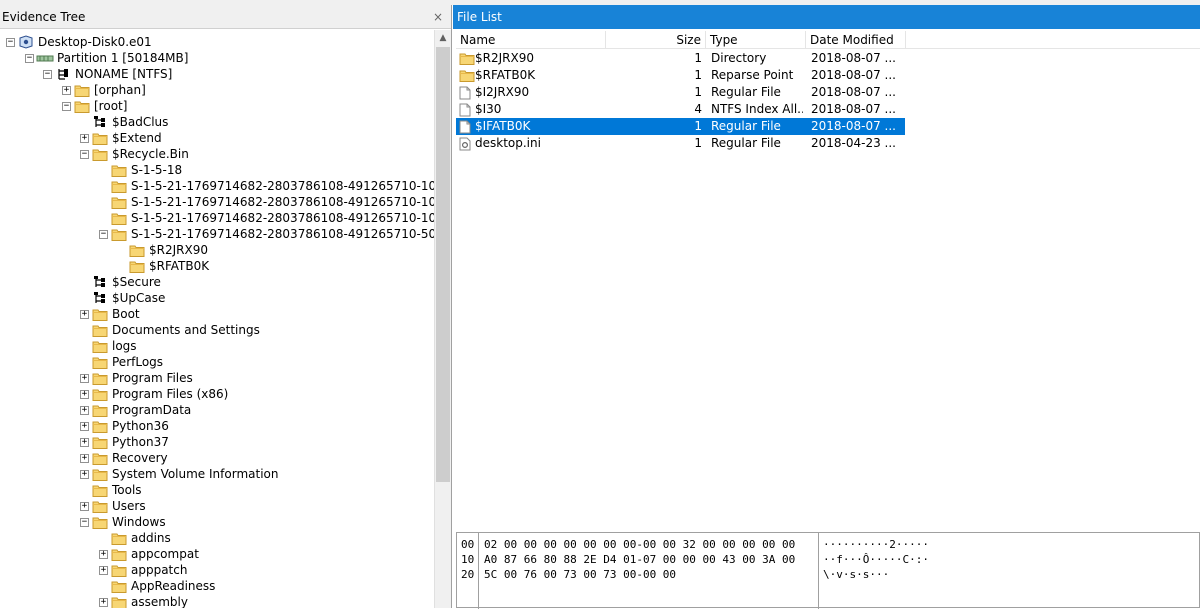  I want to click on tree-node: PerfLogs, so click(121, 362).